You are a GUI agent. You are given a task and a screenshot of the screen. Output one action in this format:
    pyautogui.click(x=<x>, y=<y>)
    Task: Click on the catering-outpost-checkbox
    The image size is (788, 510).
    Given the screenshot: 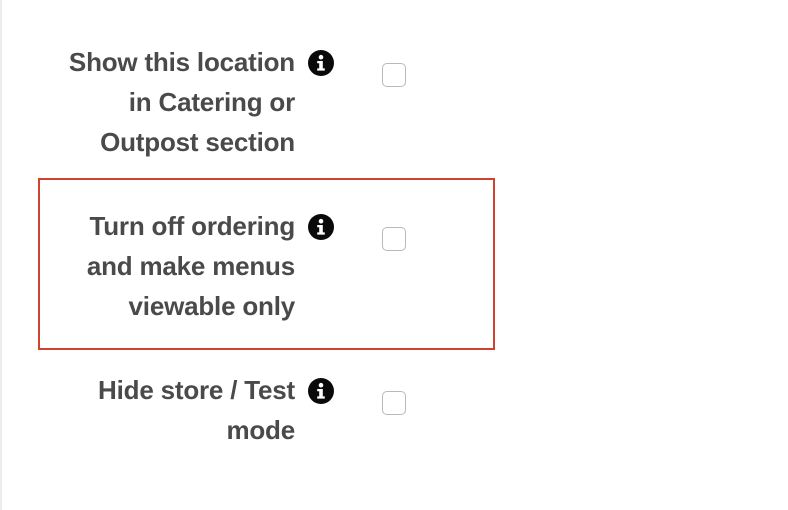 What is the action you would take?
    pyautogui.click(x=394, y=75)
    